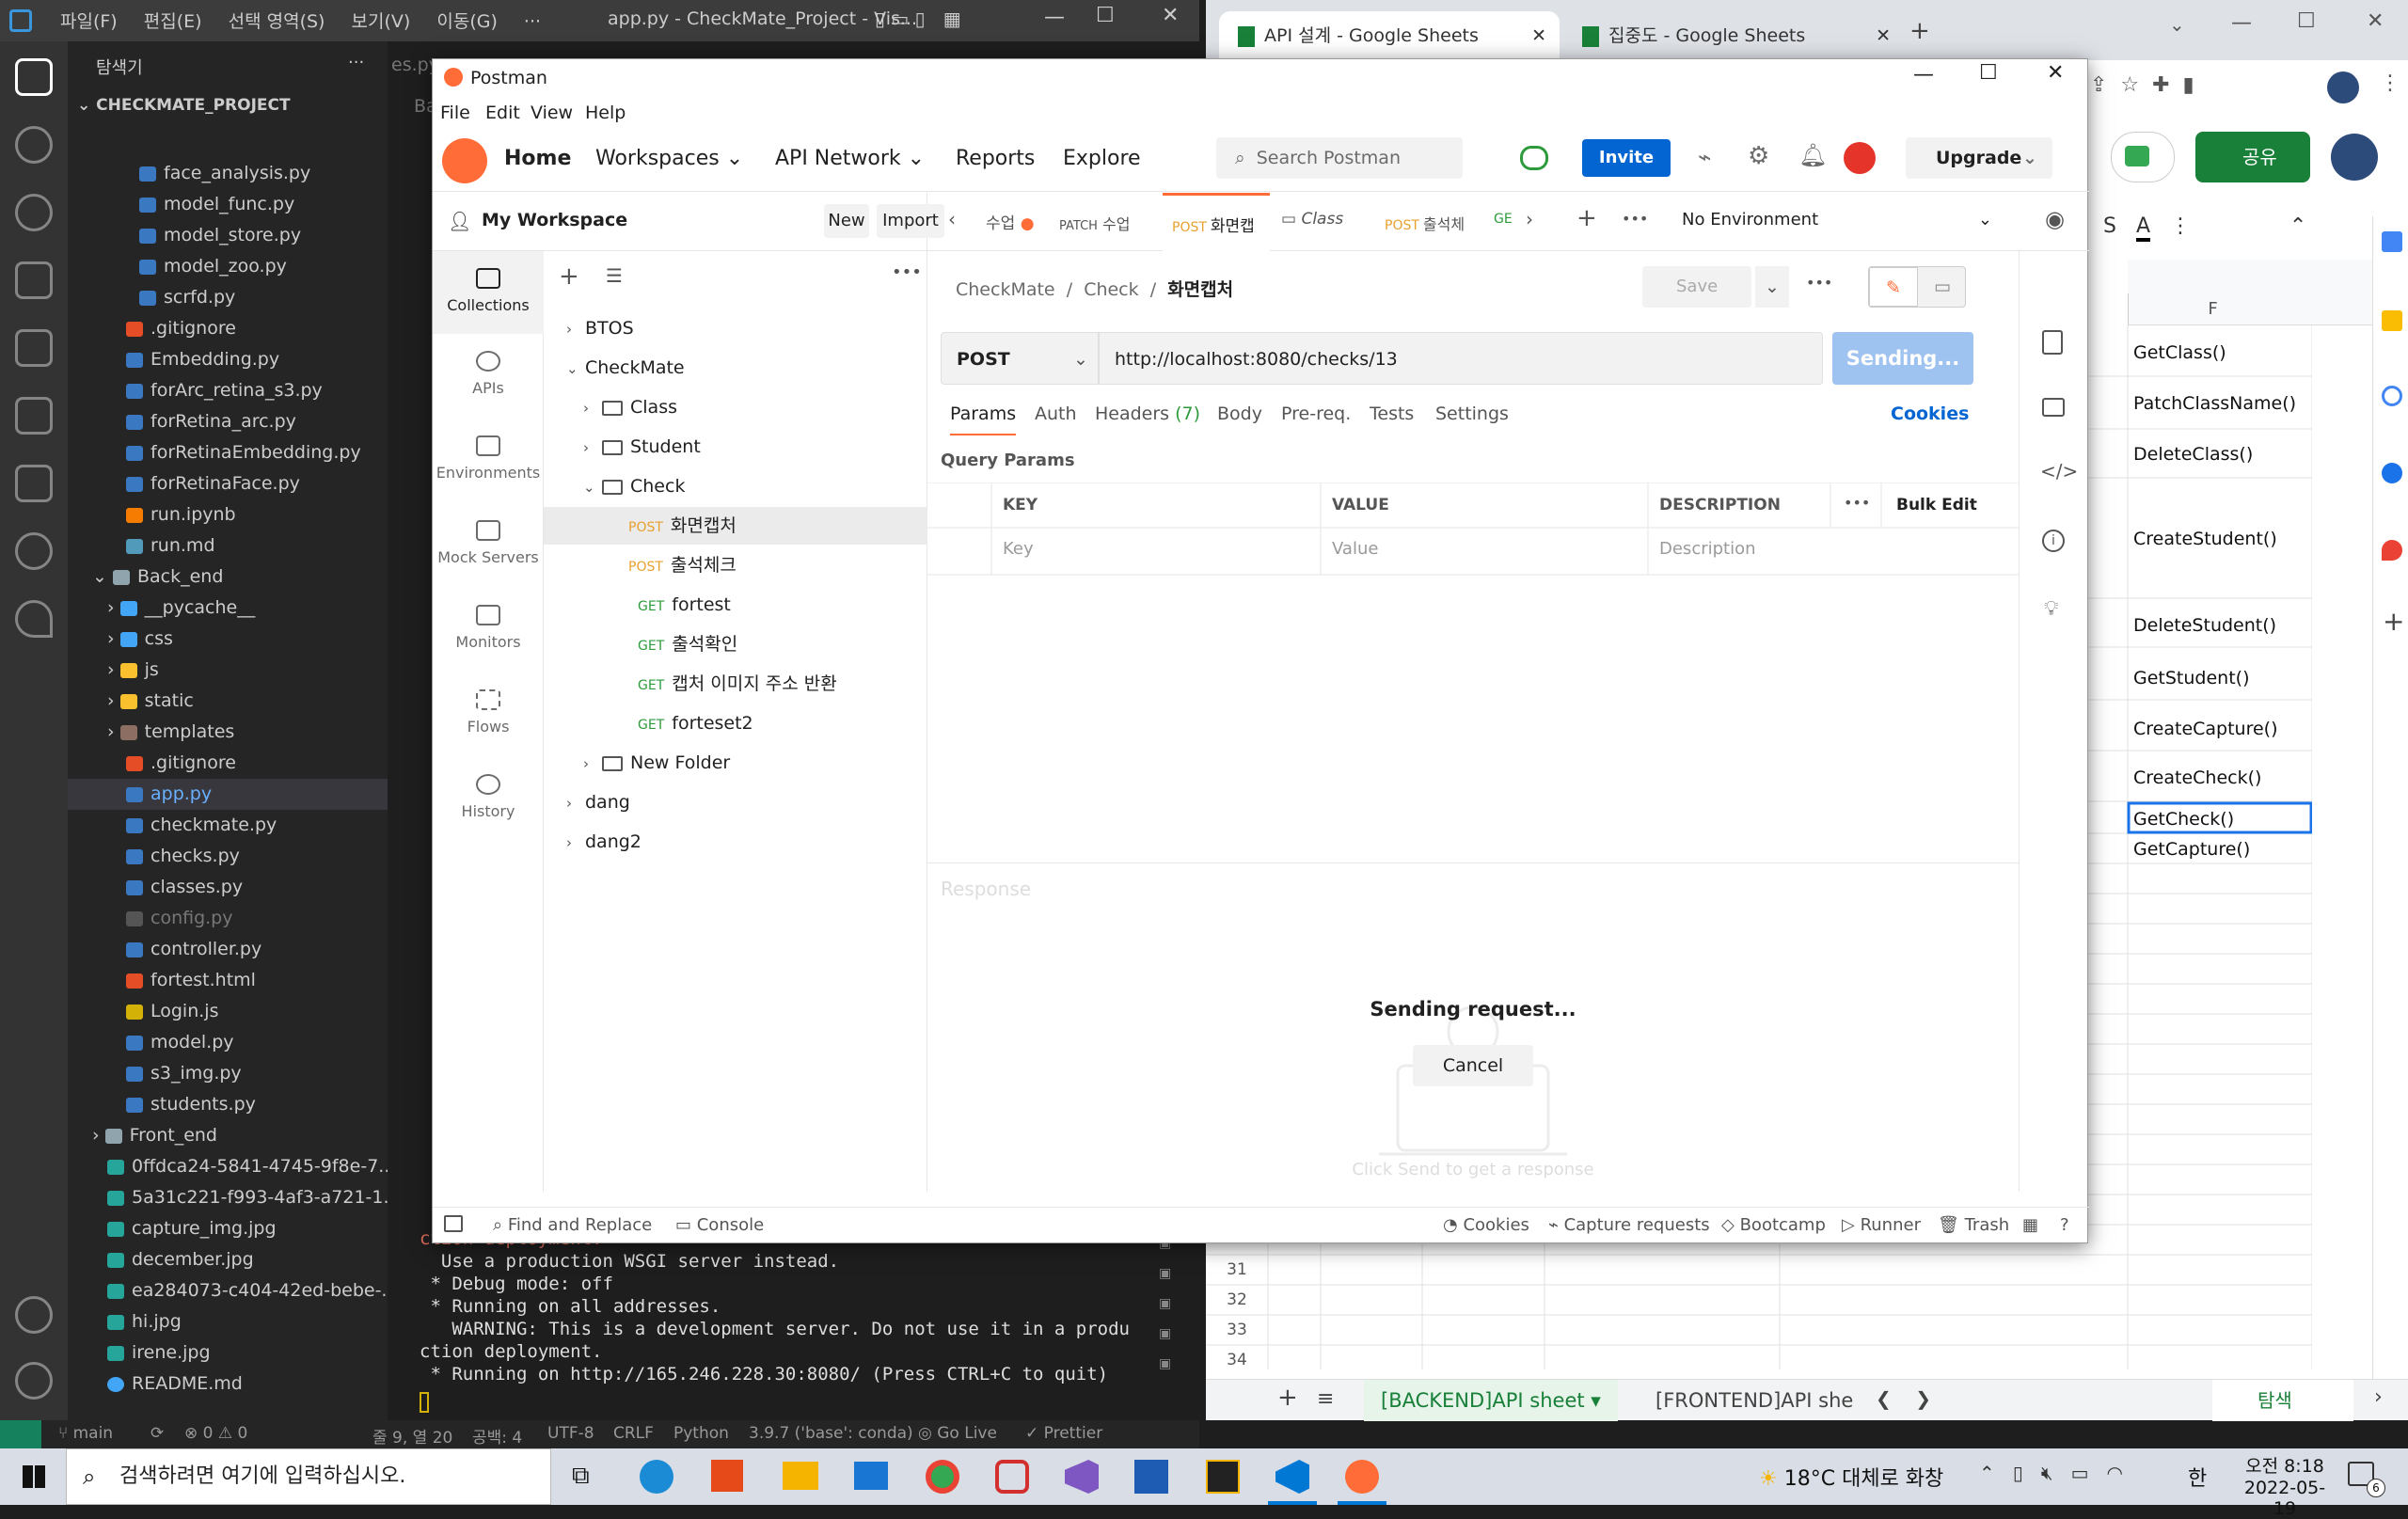  I want to click on word-icon, so click(1151, 1477).